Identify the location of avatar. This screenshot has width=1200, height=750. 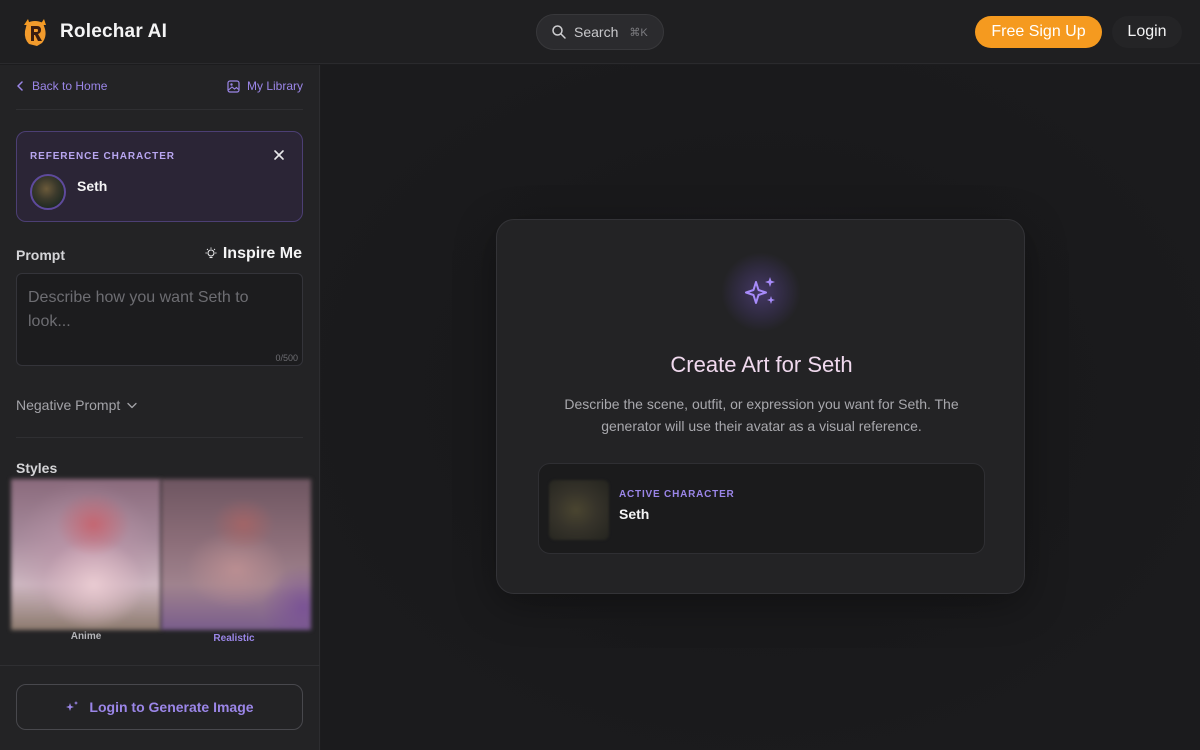
(48, 192).